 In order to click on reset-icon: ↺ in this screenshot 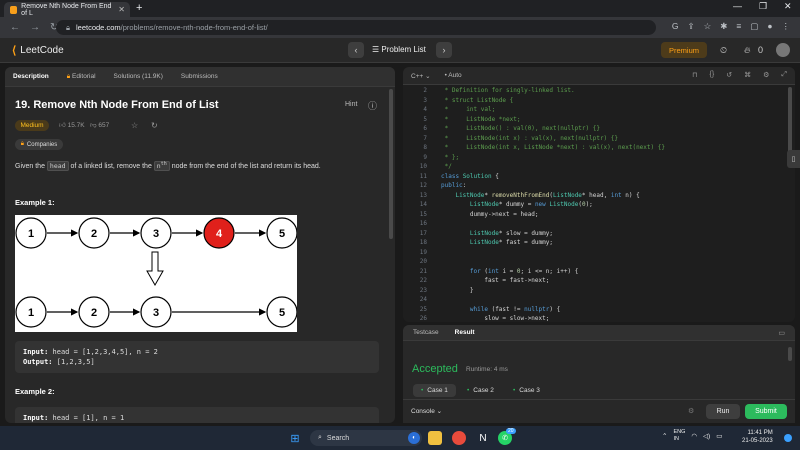, I will do `click(729, 75)`.